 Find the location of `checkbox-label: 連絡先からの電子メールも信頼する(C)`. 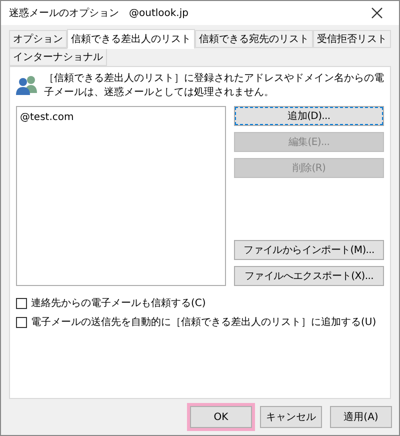

checkbox-label: 連絡先からの電子メールも信頼する(C) is located at coordinates (118, 303).